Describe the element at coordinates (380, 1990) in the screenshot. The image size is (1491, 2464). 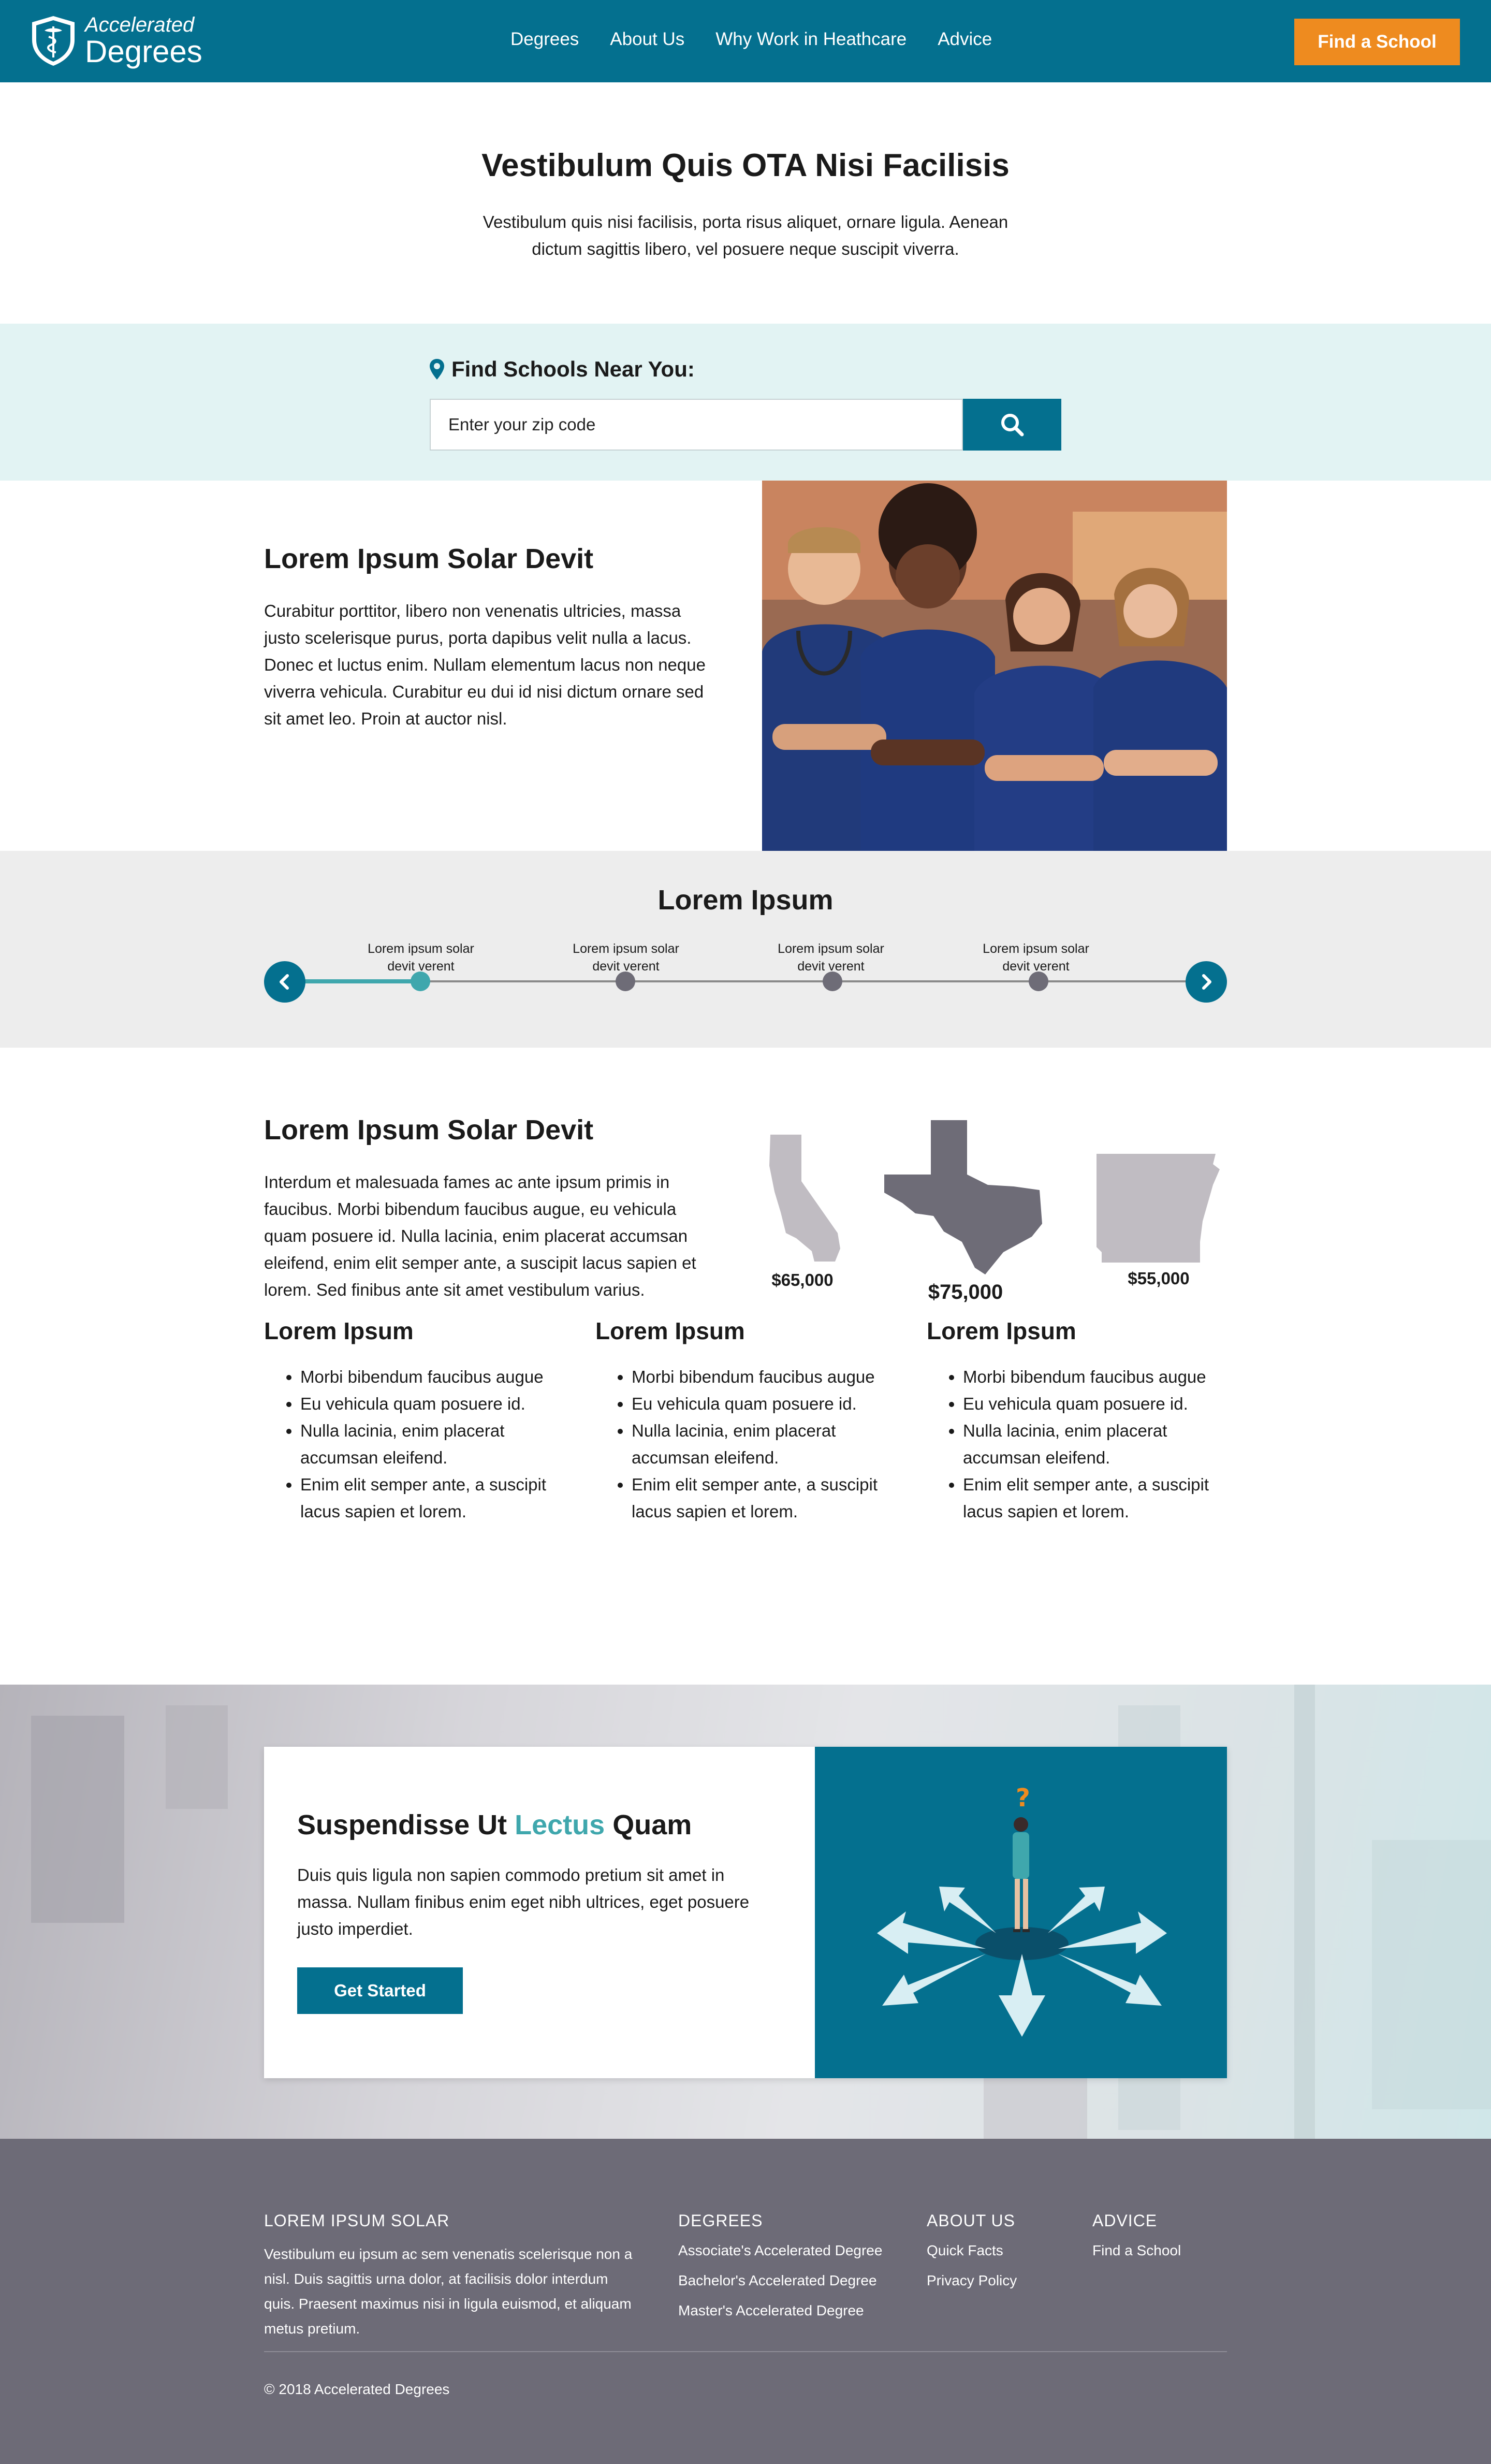
I see `get-started-button: Get Started` at that location.